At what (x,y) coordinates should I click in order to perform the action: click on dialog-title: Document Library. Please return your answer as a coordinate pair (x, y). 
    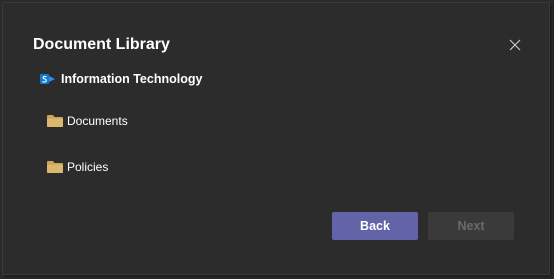
    Looking at the image, I should click on (101, 44).